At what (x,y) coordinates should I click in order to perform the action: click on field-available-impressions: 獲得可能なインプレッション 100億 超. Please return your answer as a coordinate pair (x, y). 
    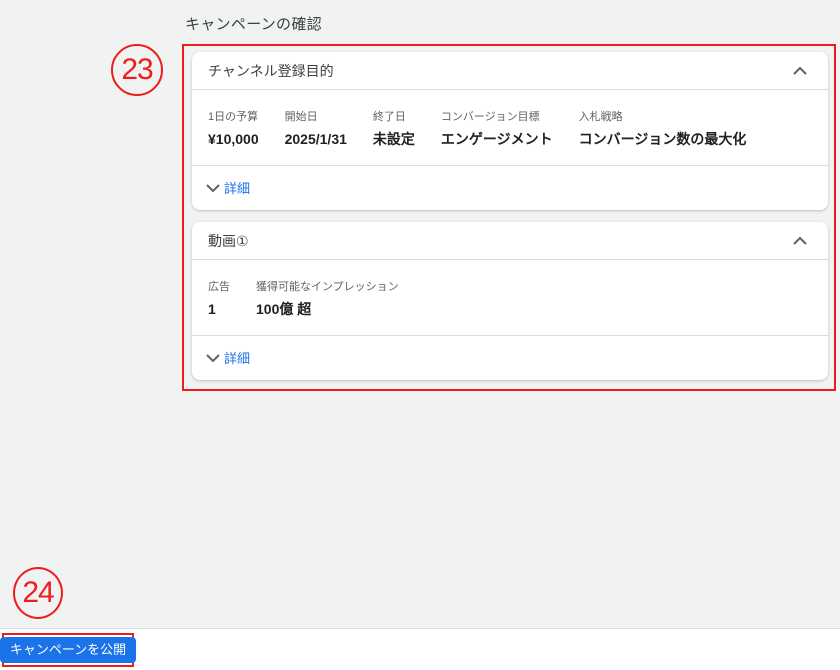
    Looking at the image, I should click on (327, 299).